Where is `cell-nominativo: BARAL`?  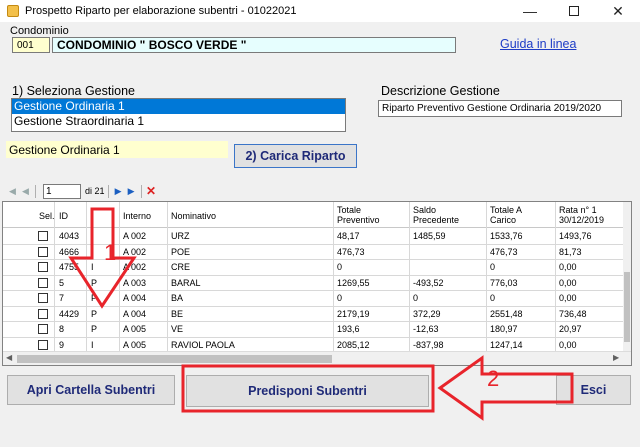
cell-nominativo: BARAL is located at coordinates (186, 282).